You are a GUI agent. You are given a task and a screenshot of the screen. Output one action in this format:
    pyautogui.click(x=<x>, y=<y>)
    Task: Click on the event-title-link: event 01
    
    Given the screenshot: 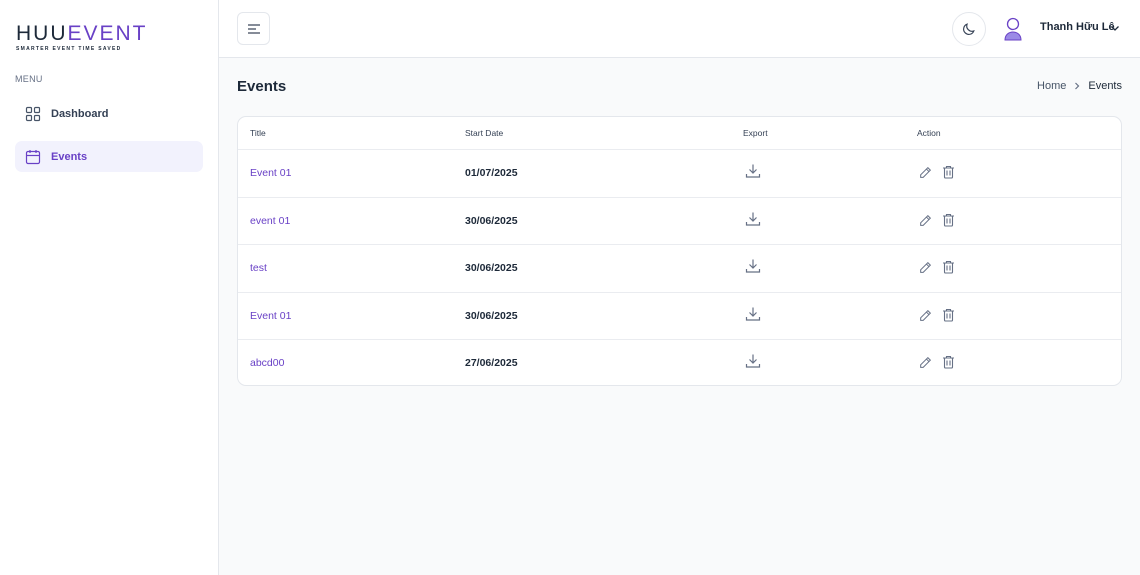 What is the action you would take?
    pyautogui.click(x=270, y=221)
    